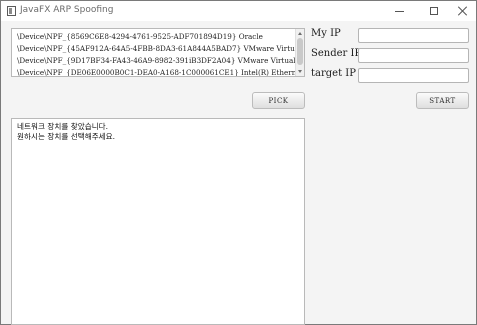 The height and width of the screenshot is (325, 477). What do you see at coordinates (413, 55) in the screenshot?
I see `sender-ip-input` at bounding box center [413, 55].